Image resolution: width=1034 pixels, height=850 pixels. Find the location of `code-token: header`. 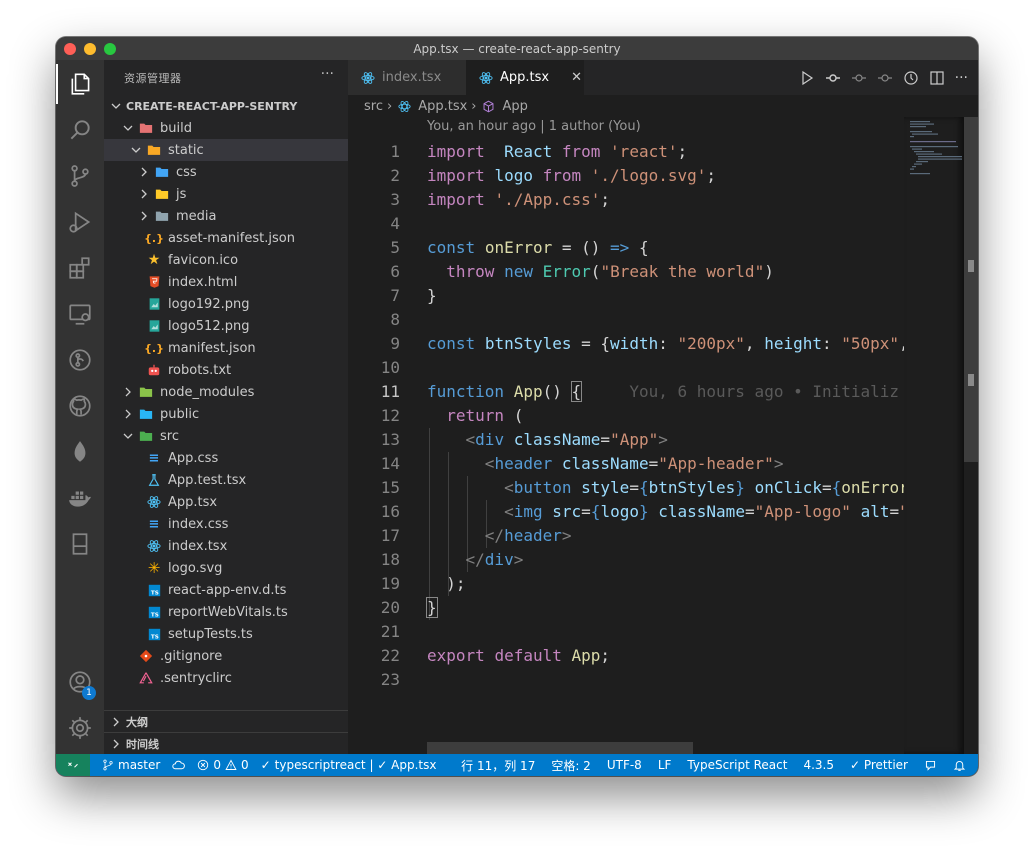

code-token: header is located at coordinates (533, 535).